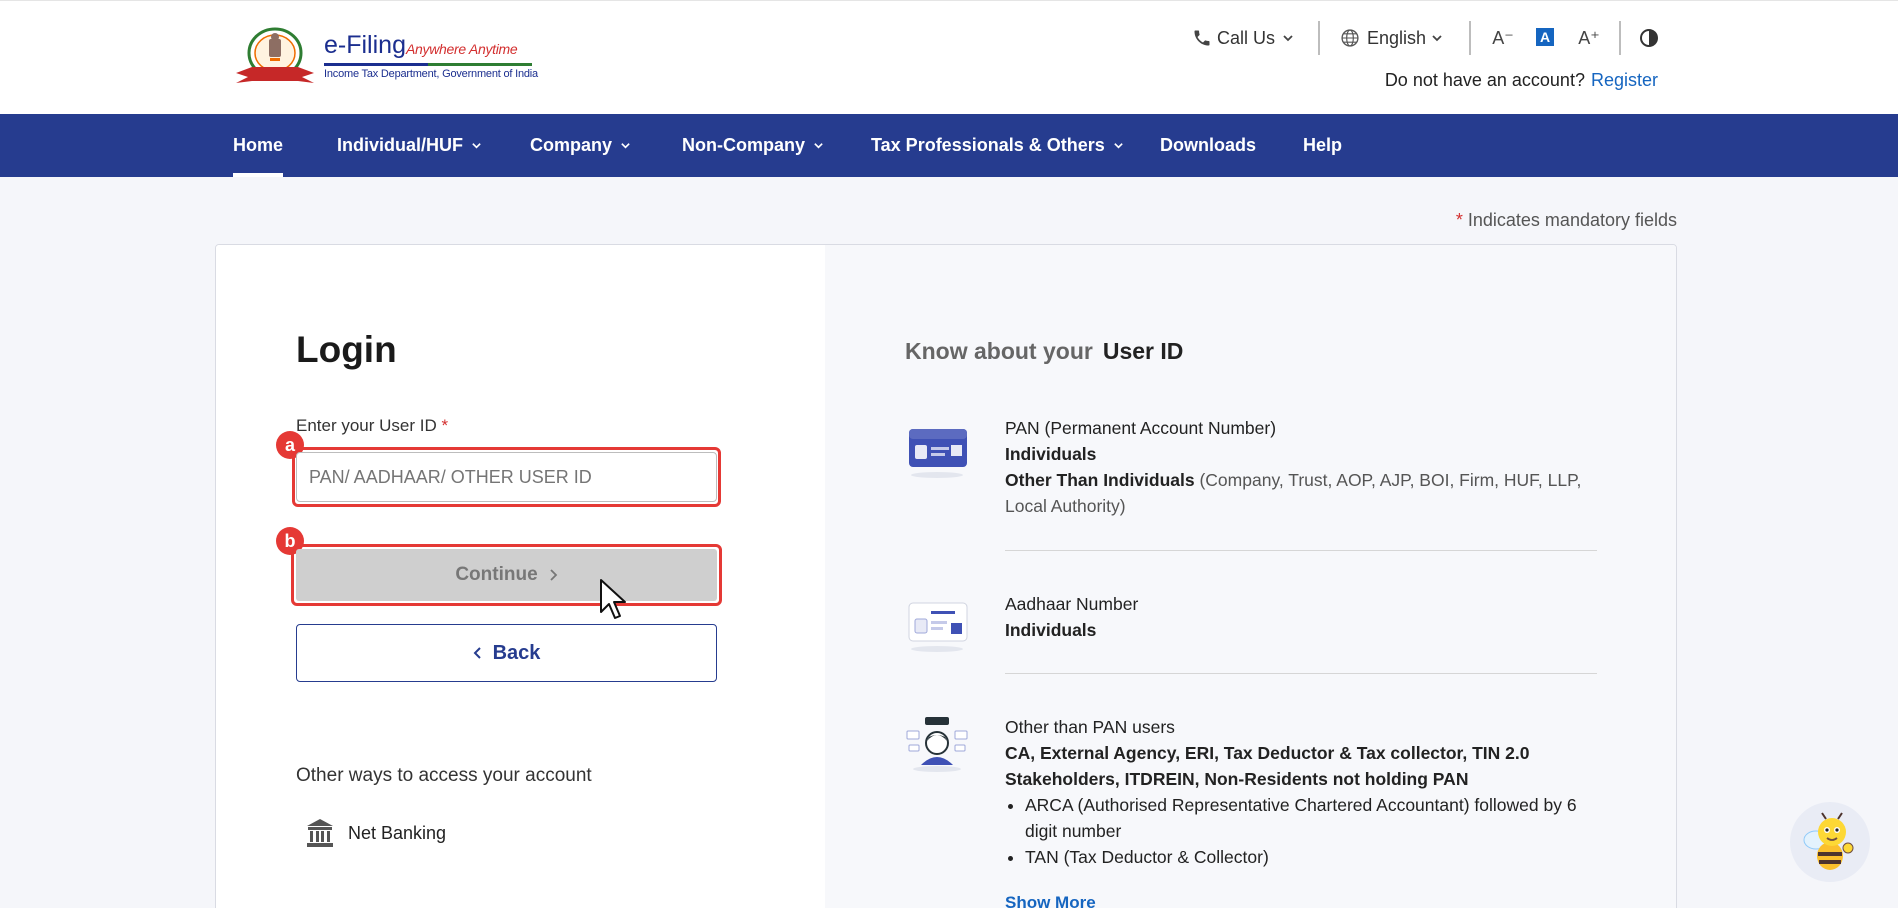 The width and height of the screenshot is (1898, 908). Describe the element at coordinates (1090, 727) in the screenshot. I see `other-line1: Other than PAN users` at that location.